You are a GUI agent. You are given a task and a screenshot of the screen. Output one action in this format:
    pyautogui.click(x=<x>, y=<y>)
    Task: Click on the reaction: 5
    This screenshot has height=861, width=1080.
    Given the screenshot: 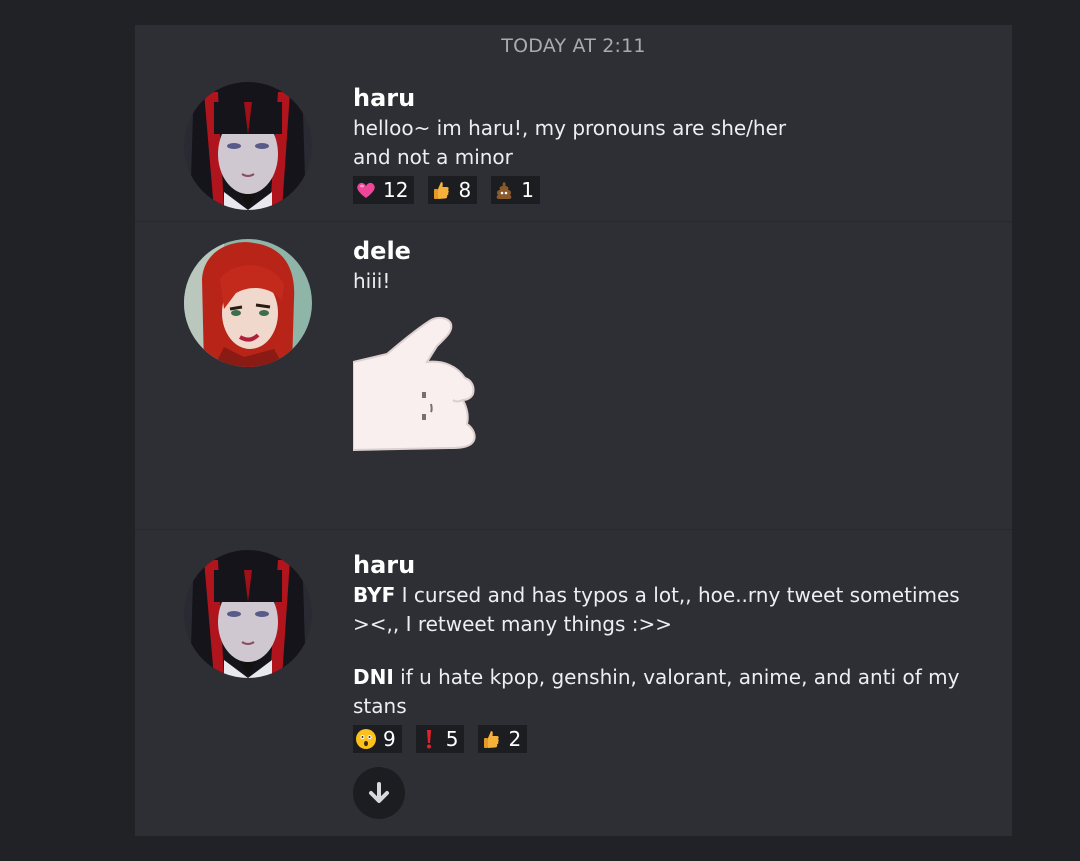 What is the action you would take?
    pyautogui.click(x=440, y=739)
    